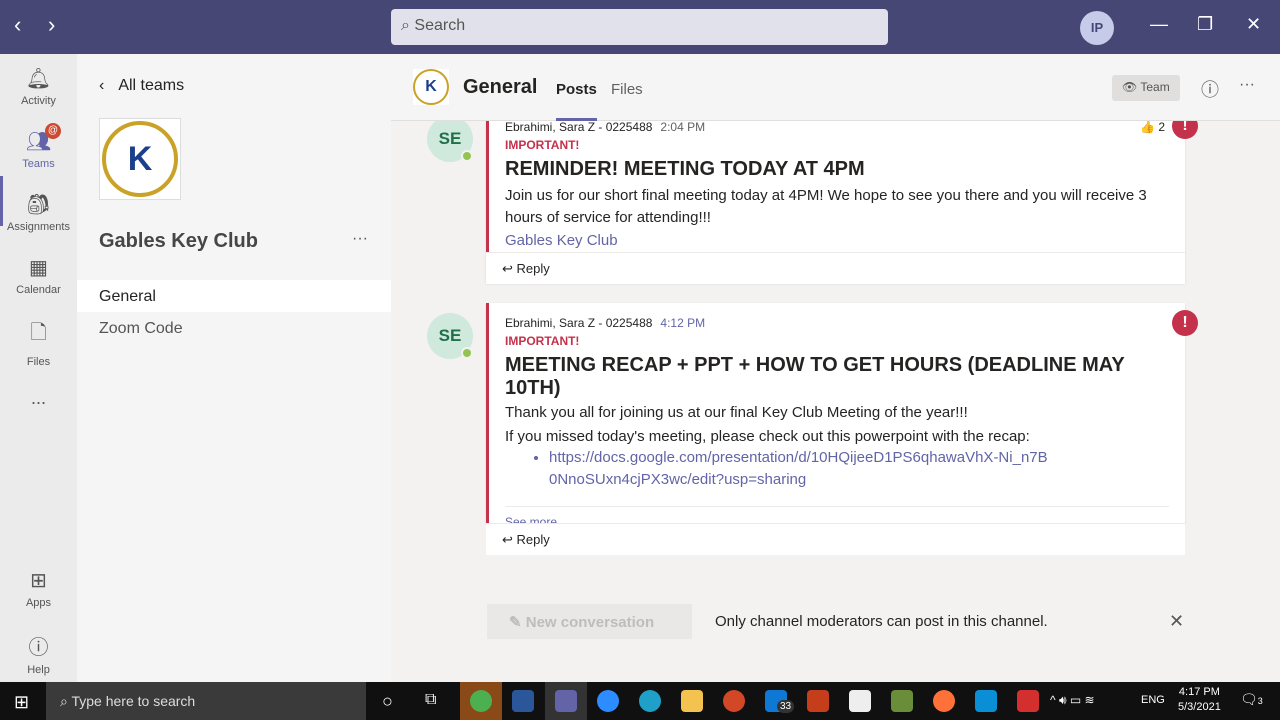 Image resolution: width=1280 pixels, height=720 pixels. What do you see at coordinates (140, 159) in the screenshot?
I see `team-logo: K` at bounding box center [140, 159].